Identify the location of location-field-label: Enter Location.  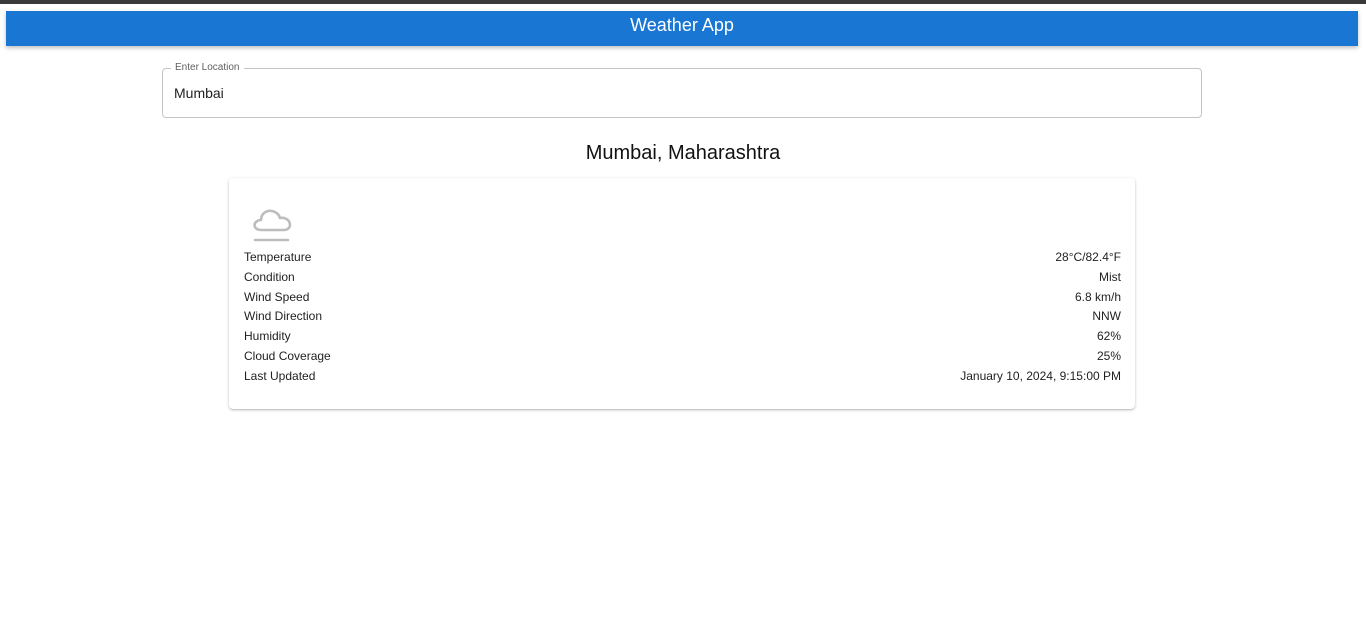
(207, 68).